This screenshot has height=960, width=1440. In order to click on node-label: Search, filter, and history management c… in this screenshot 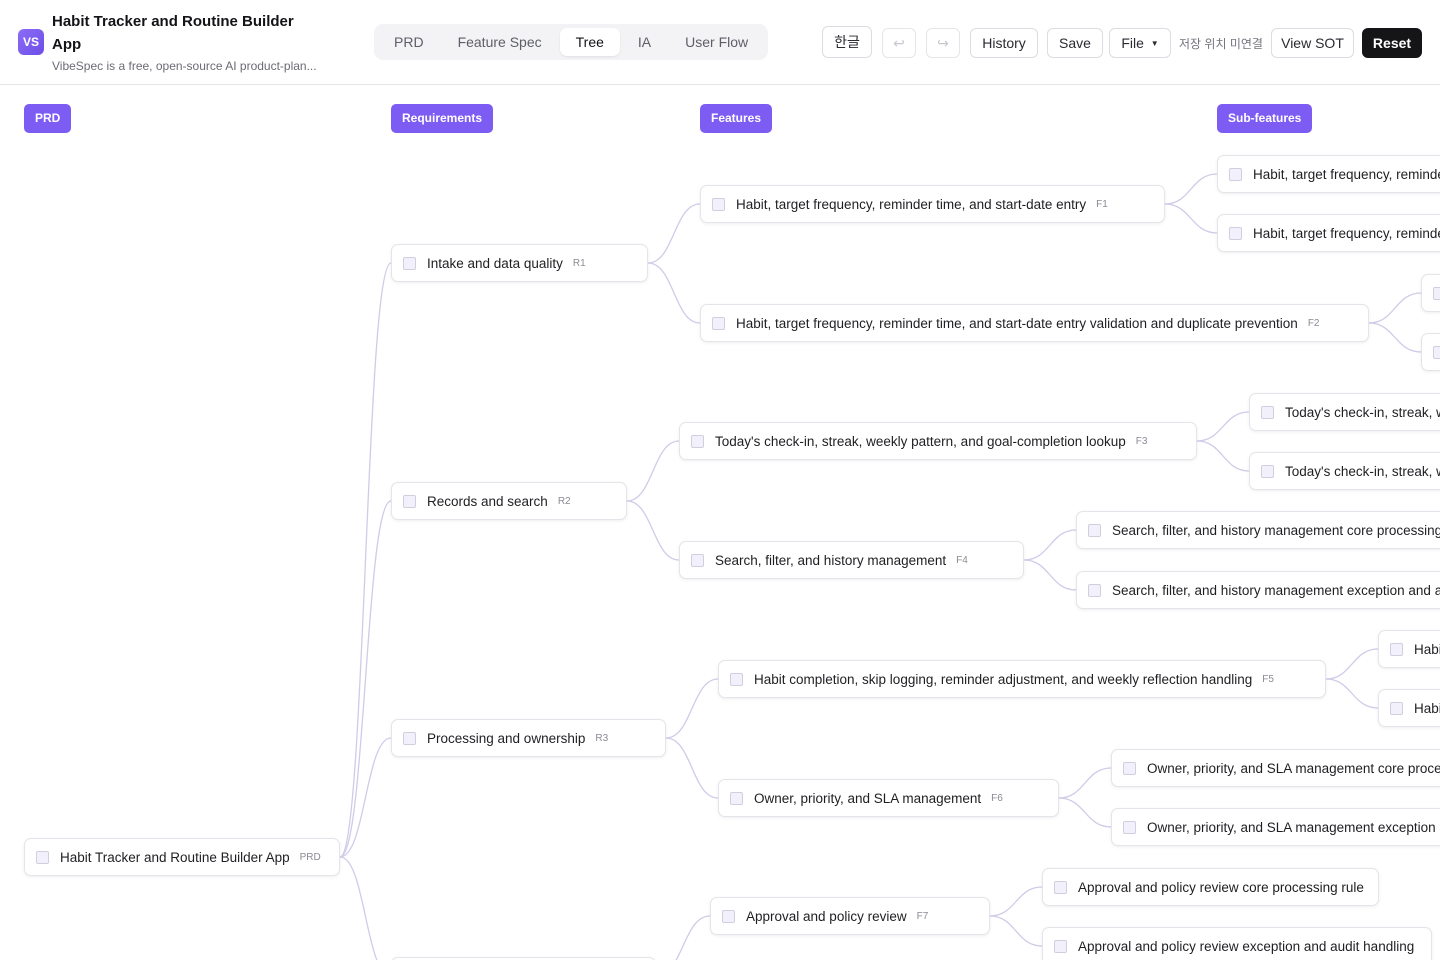, I will do `click(1276, 530)`.